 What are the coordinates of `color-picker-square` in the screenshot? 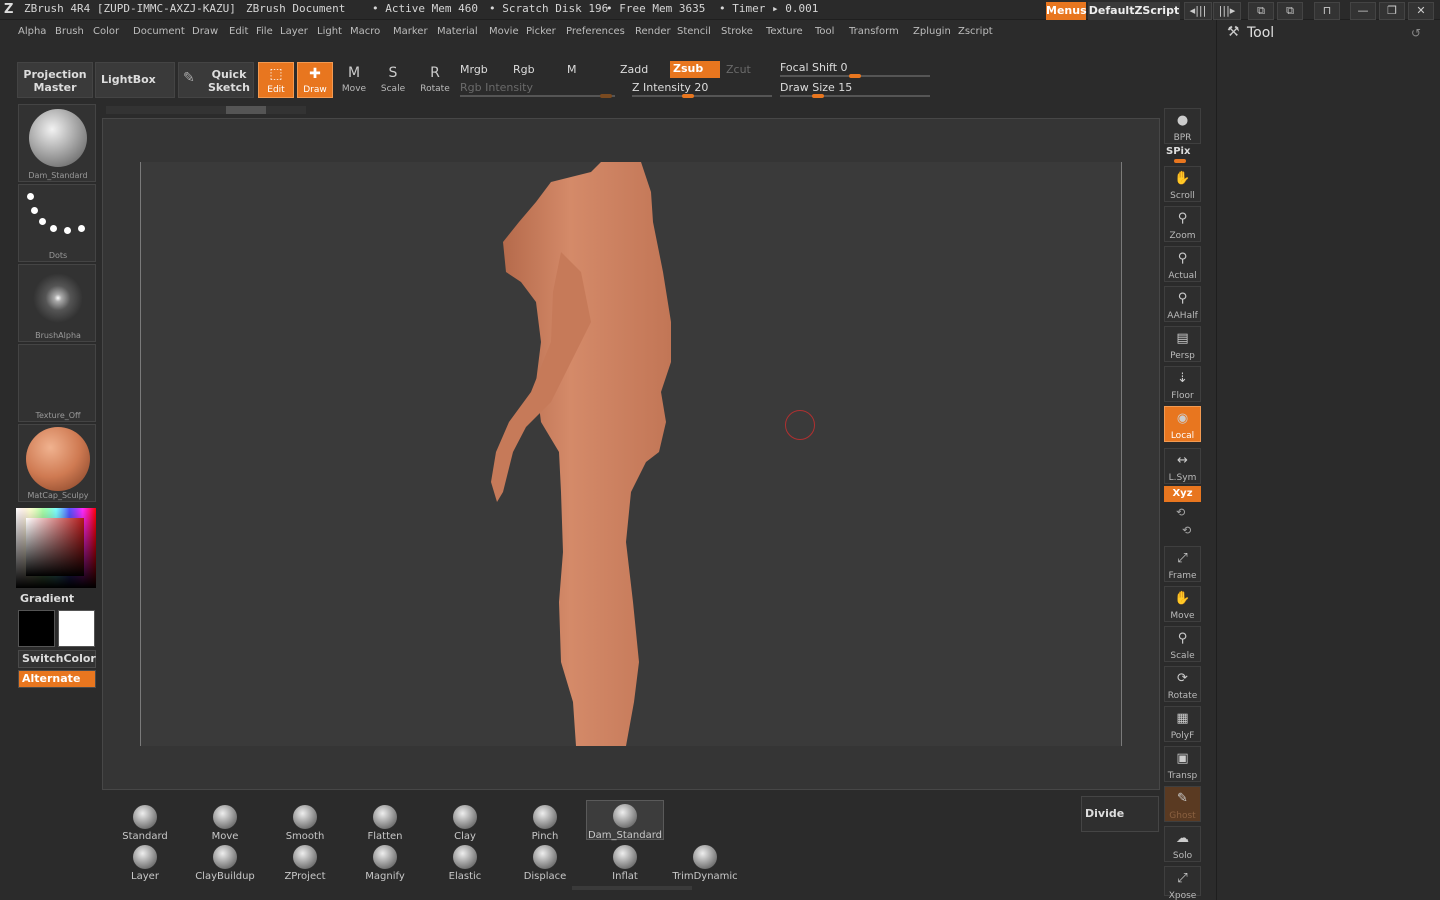 It's located at (55, 547).